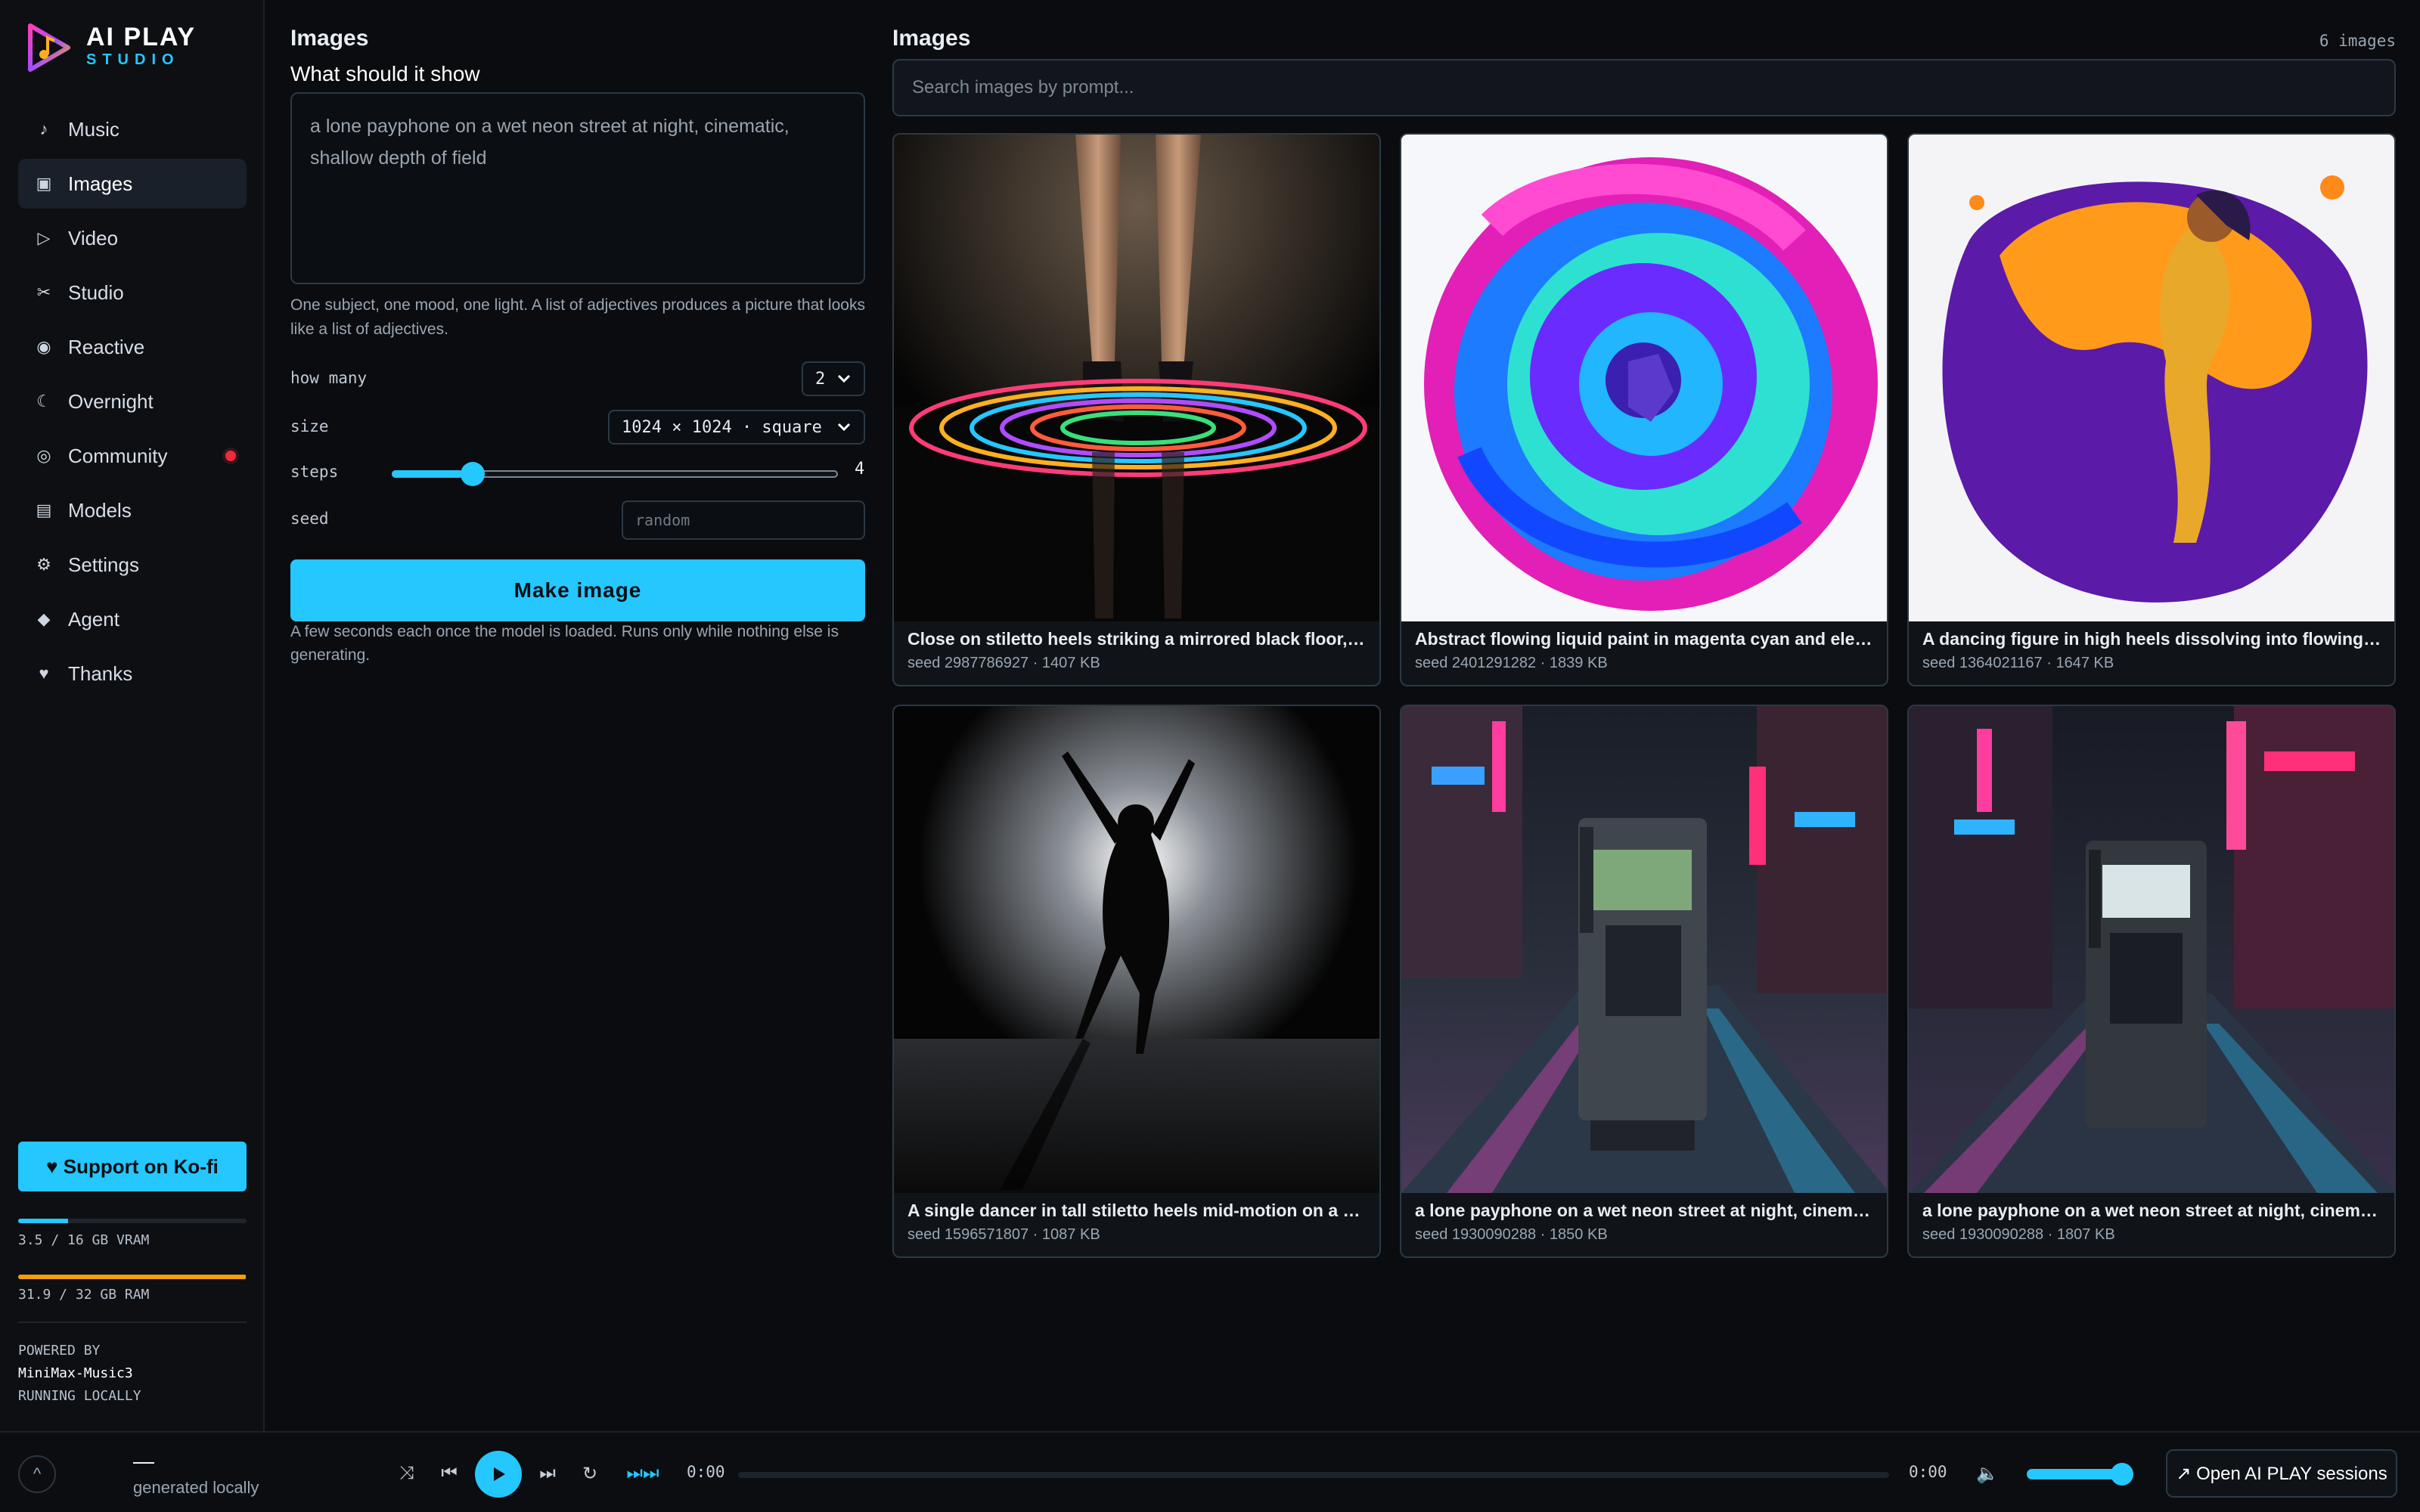  Describe the element at coordinates (84, 1240) in the screenshot. I see `vram-label: 3.5 / 16 GB VRAM` at that location.